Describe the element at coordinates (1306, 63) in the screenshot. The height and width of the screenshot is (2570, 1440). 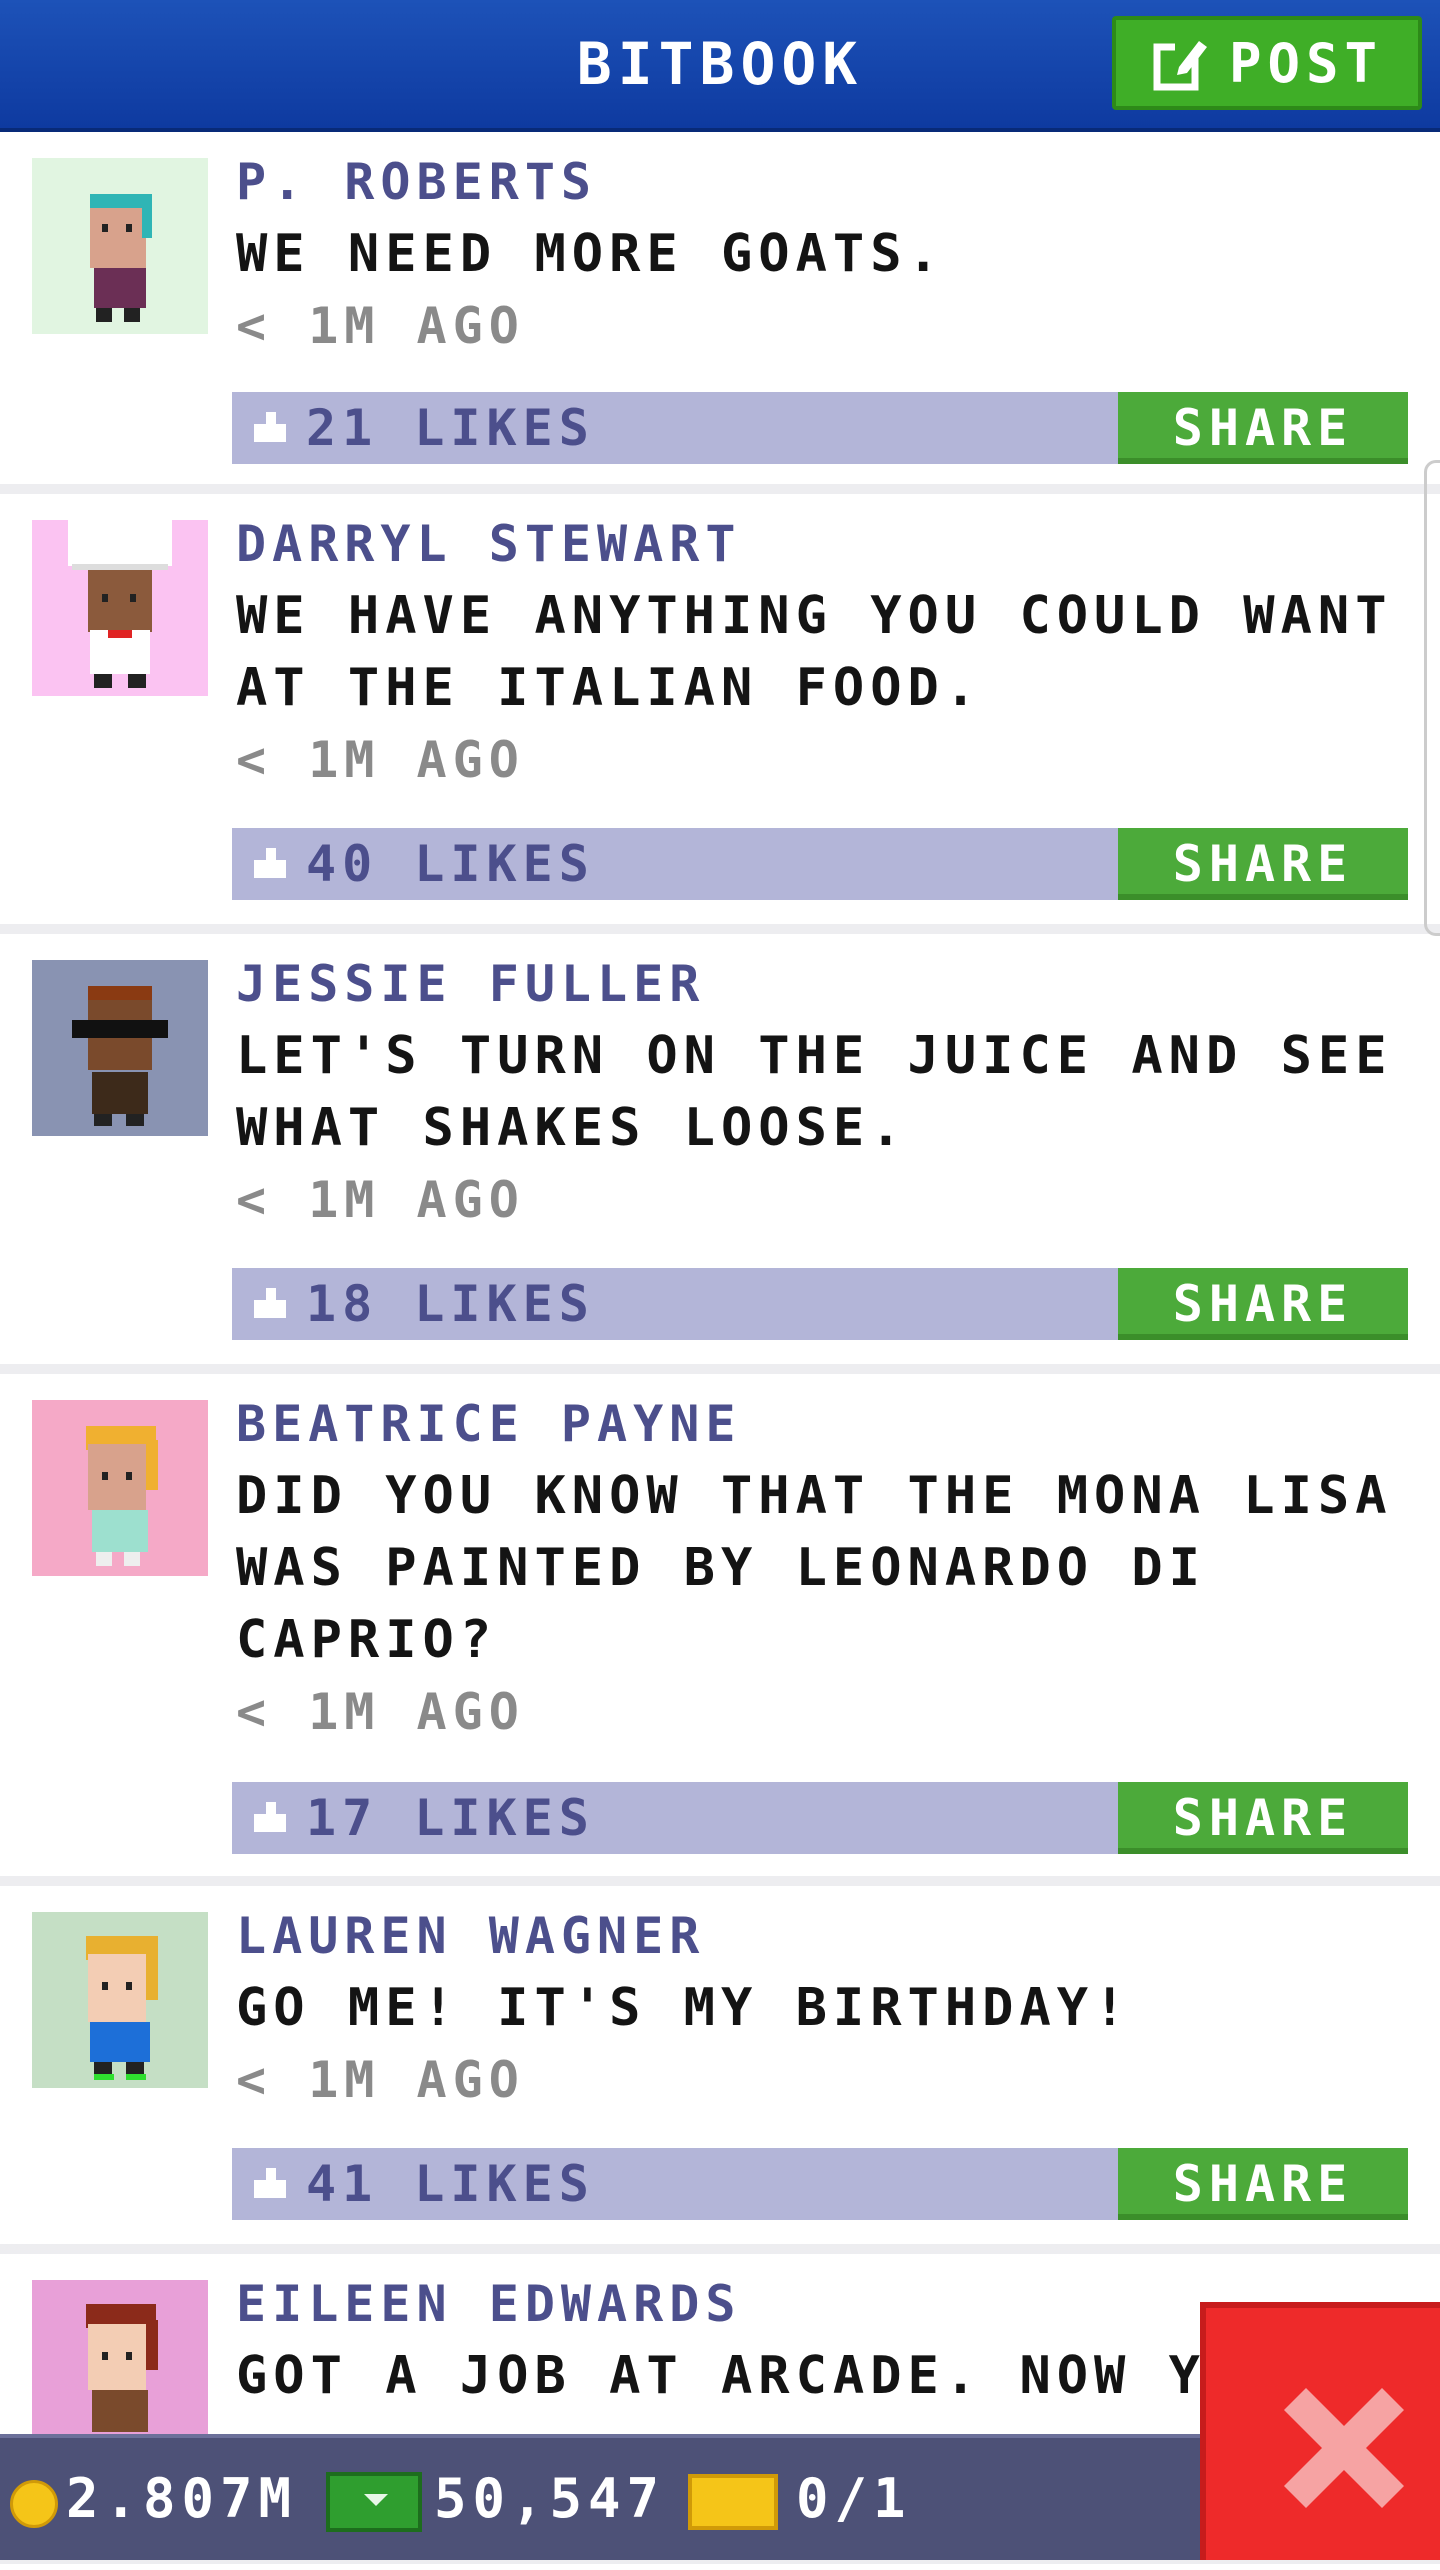
I see `post-button-label: POST` at that location.